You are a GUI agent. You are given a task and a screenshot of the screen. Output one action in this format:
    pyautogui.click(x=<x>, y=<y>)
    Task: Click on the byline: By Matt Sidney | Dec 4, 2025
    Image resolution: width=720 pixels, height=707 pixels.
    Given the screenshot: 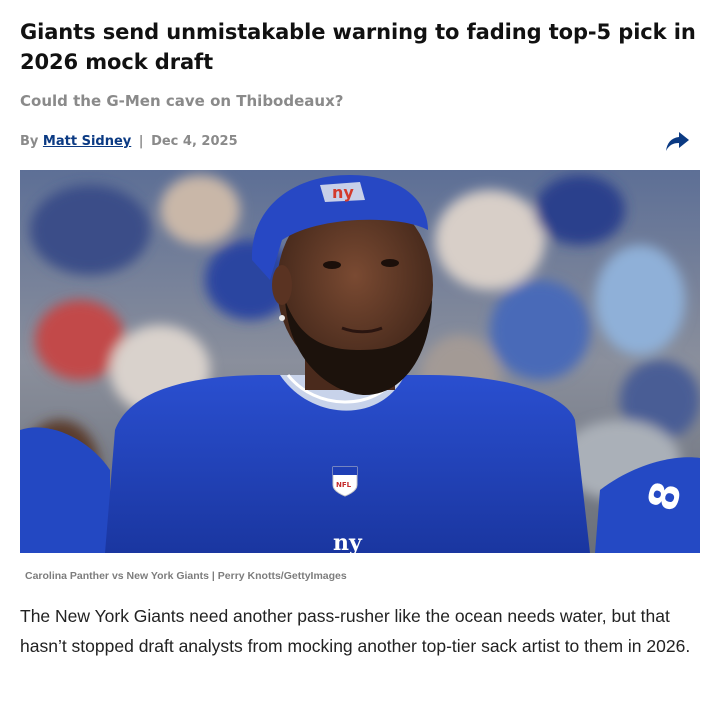 What is the action you would take?
    pyautogui.click(x=360, y=143)
    